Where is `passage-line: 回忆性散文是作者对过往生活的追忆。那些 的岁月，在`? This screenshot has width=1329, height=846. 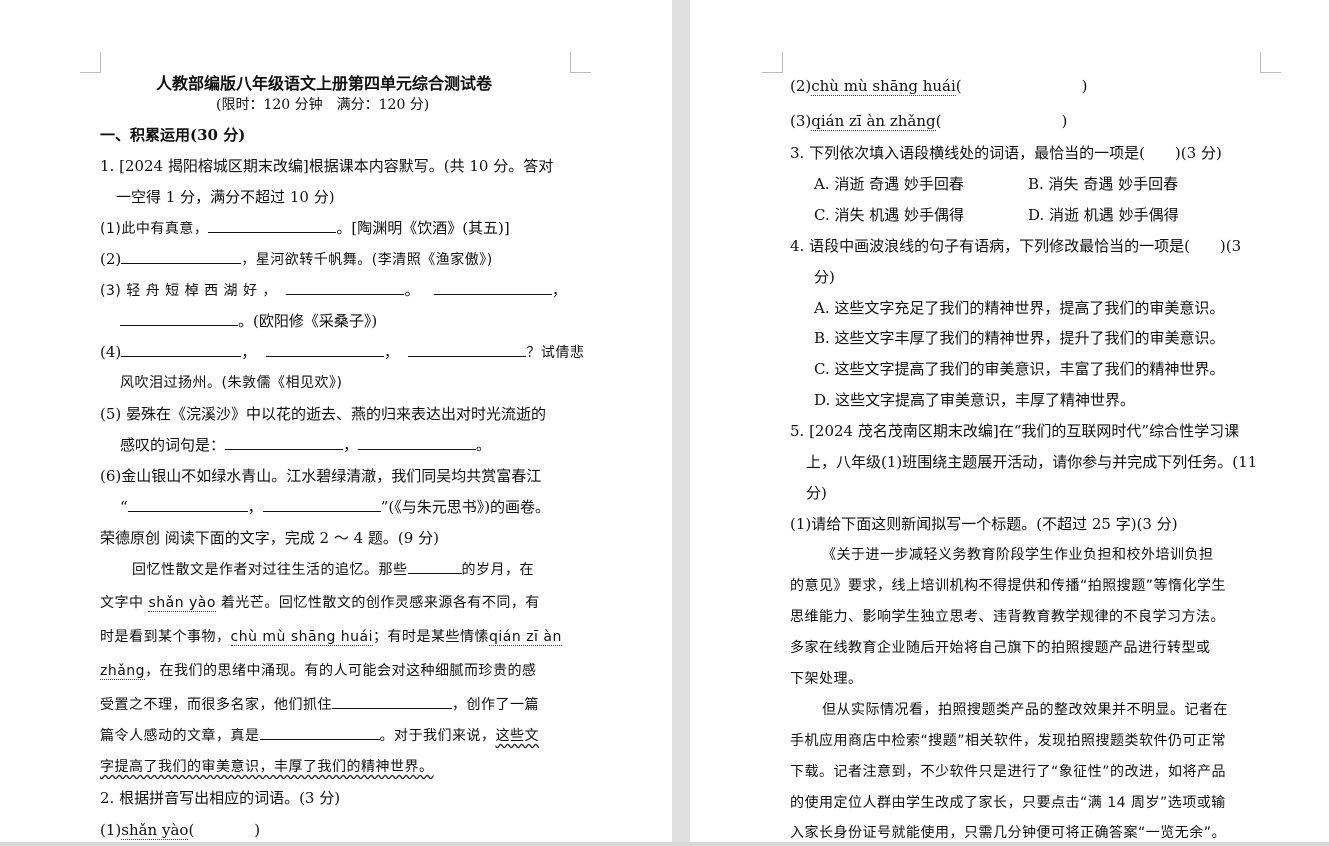
passage-line: 回忆性散文是作者对过往生活的追忆。那些 的岁月，在 is located at coordinates (333, 569).